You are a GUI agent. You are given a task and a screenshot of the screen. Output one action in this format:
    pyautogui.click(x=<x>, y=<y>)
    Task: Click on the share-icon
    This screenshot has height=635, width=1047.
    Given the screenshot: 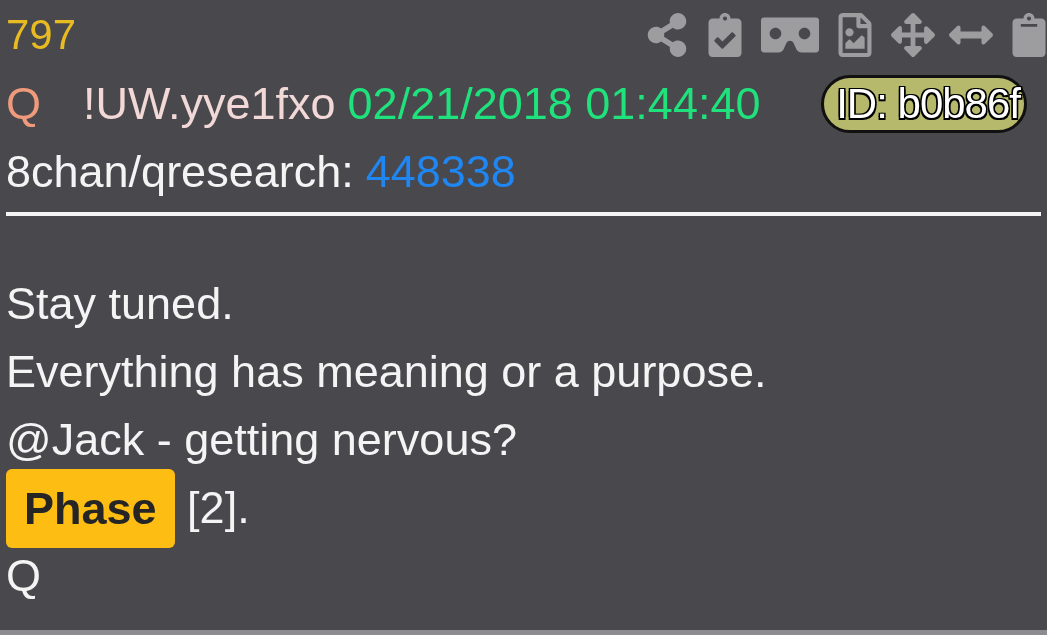 What is the action you would take?
    pyautogui.click(x=667, y=35)
    